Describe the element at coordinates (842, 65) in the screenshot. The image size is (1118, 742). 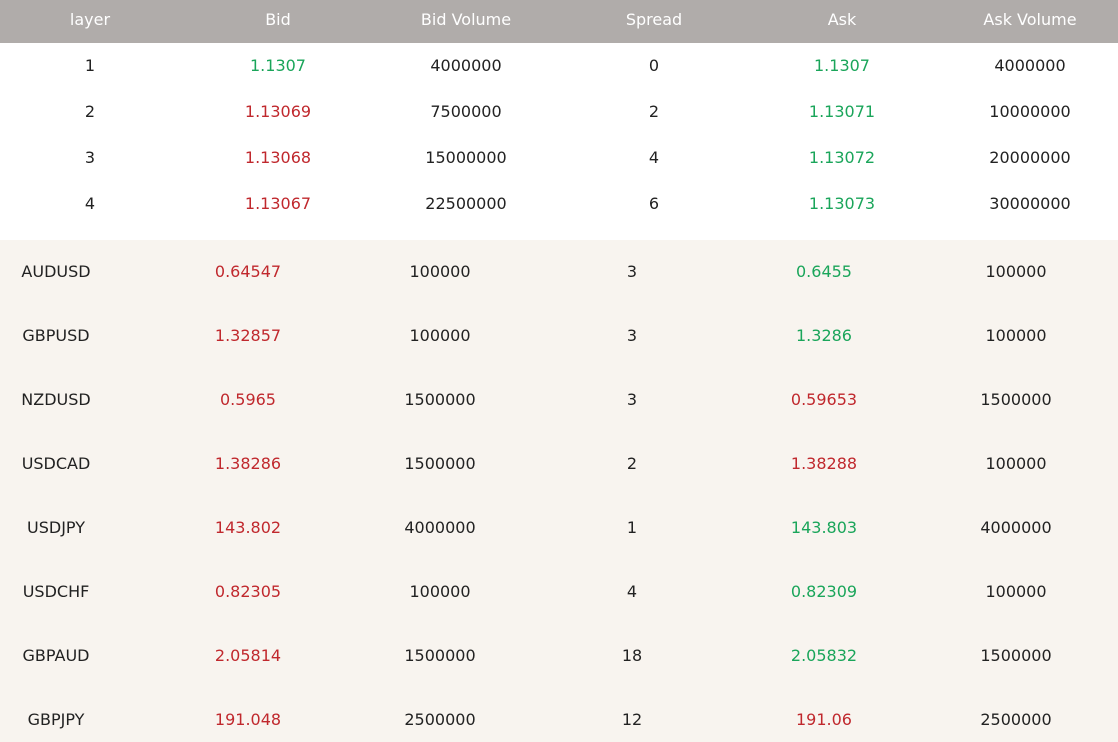
I see `ask-cell: 1.1307` at that location.